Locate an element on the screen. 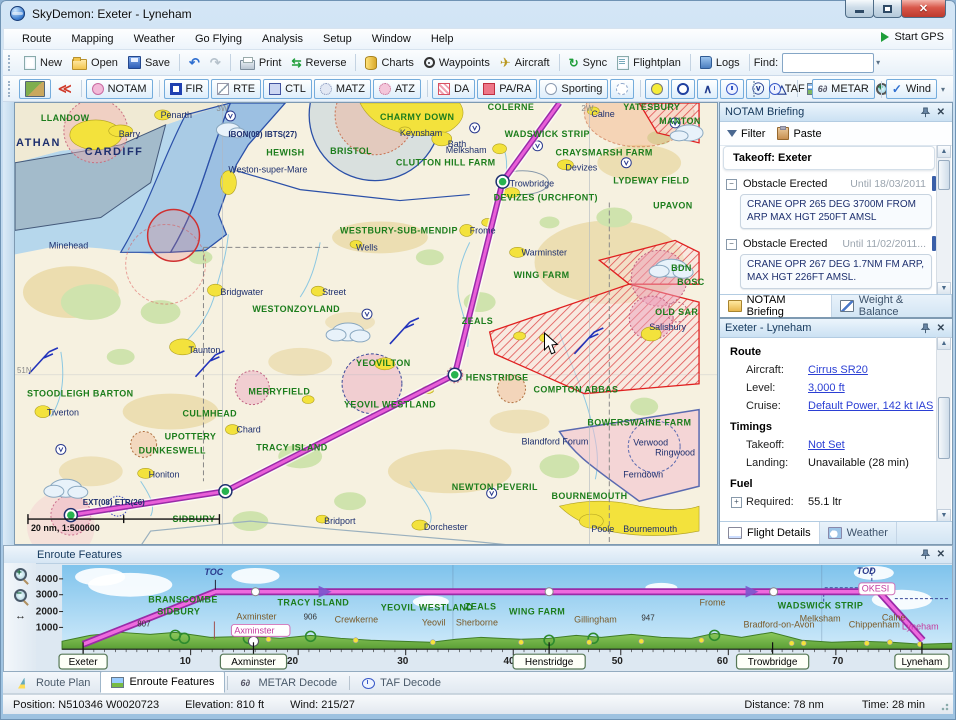 This screenshot has height=720, width=956. profile-label: Bradford-on-Avon is located at coordinates (779, 624).